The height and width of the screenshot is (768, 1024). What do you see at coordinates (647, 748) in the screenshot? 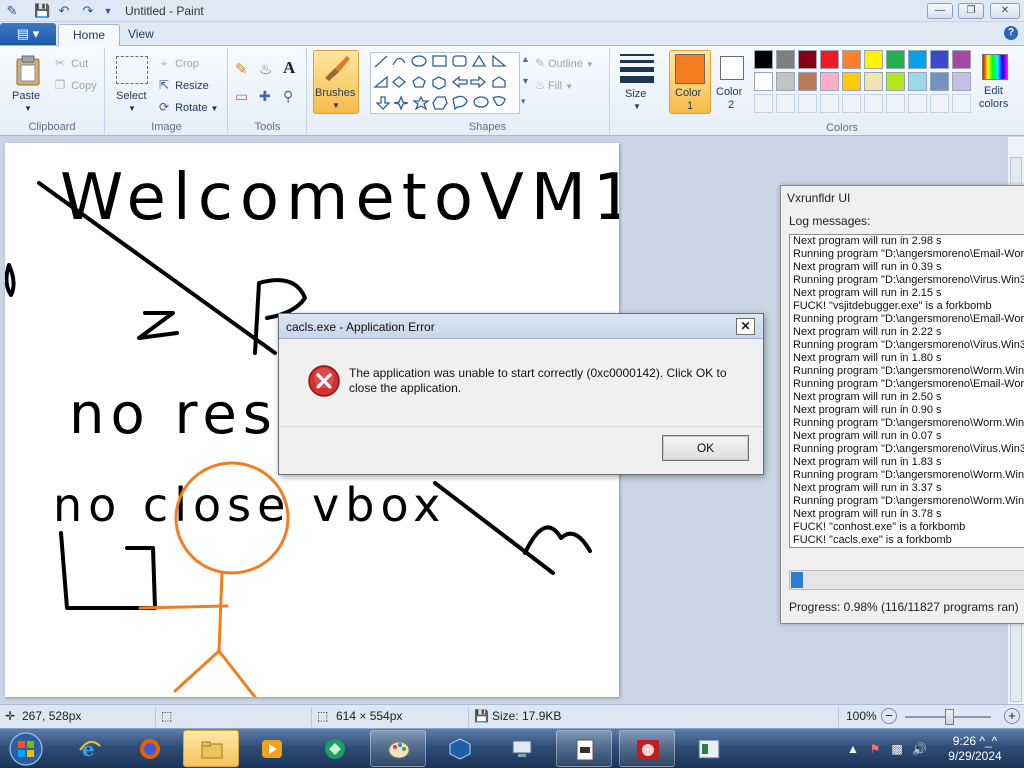
I see `taskbar-error-app` at bounding box center [647, 748].